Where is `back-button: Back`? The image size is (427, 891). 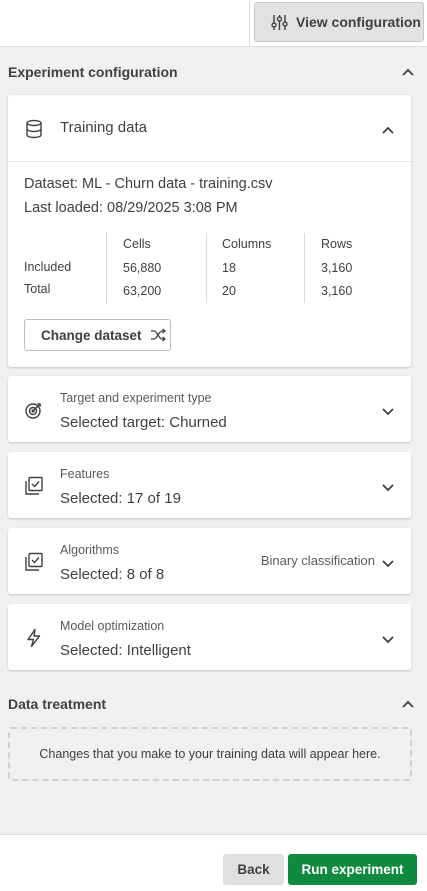 back-button: Back is located at coordinates (253, 869).